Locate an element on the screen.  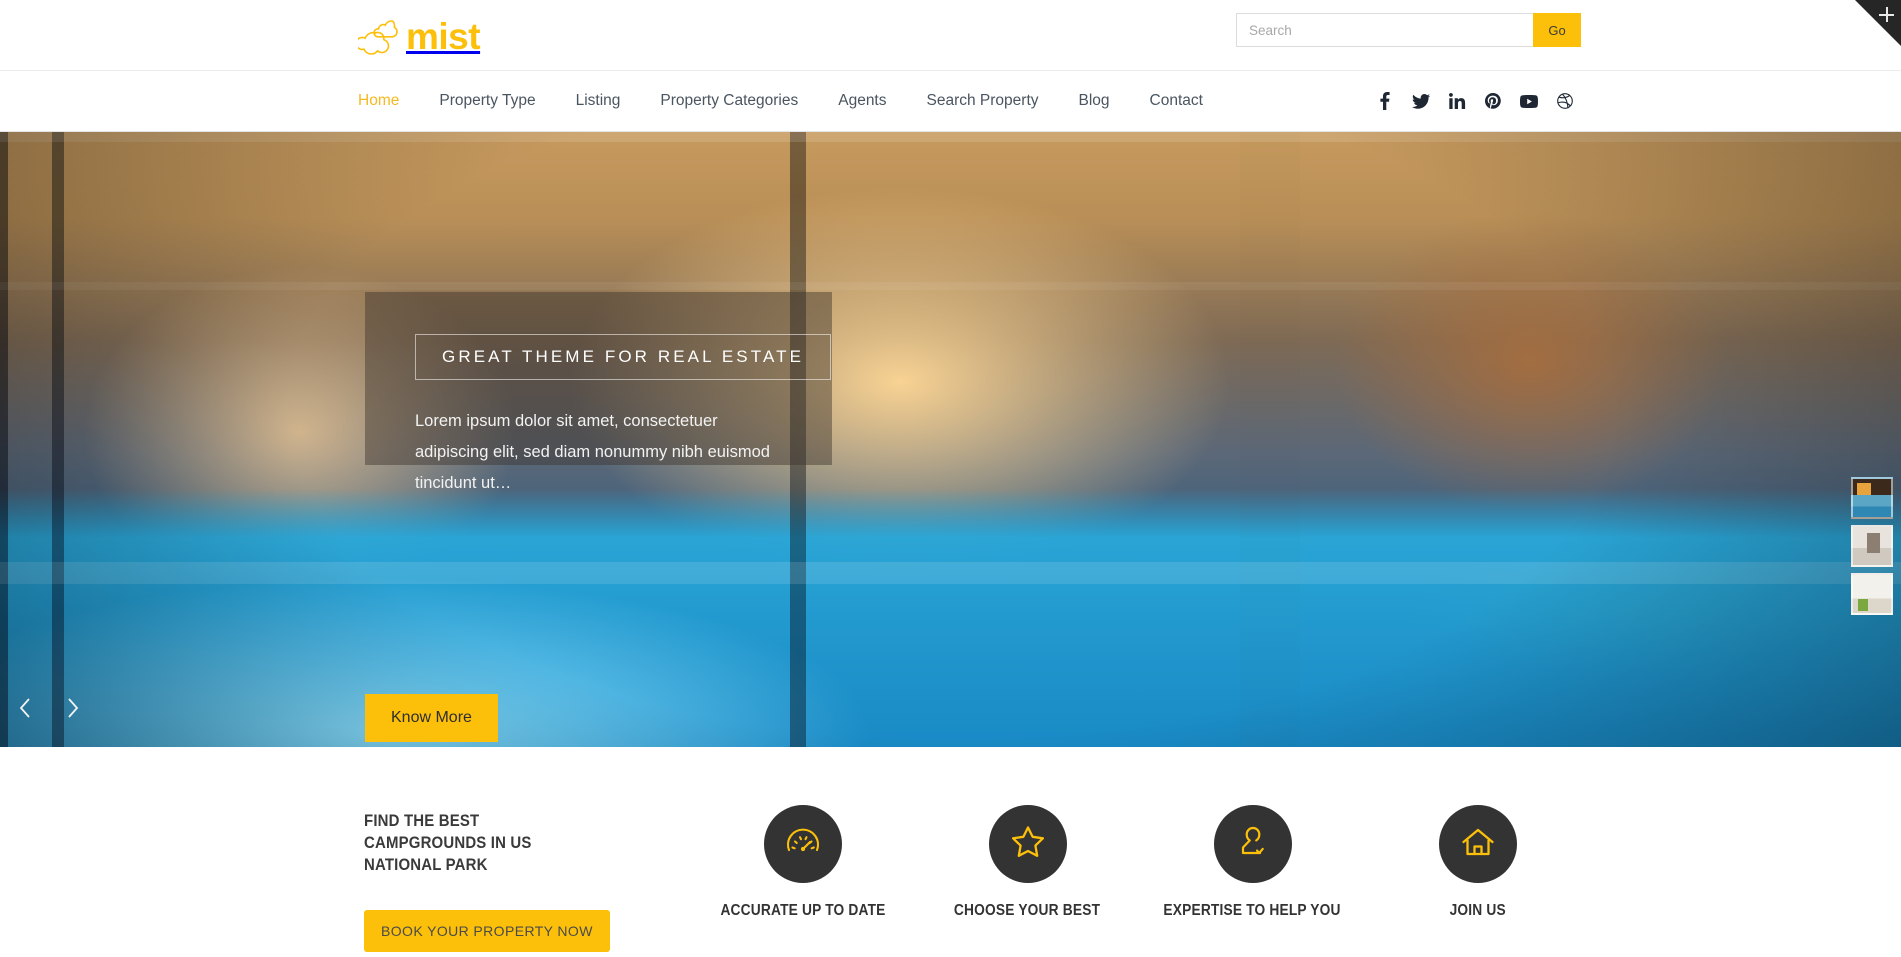
chevron-right-icon is located at coordinates (73, 708).